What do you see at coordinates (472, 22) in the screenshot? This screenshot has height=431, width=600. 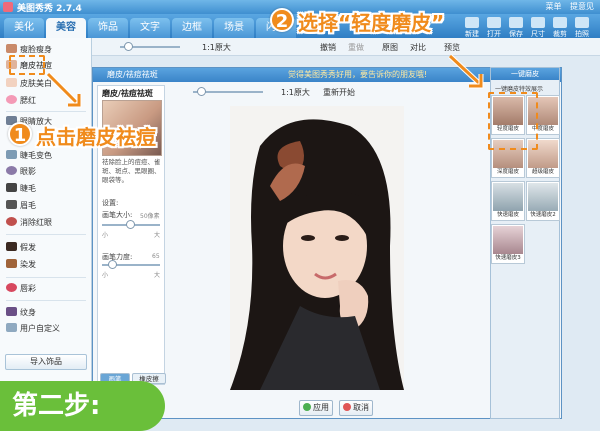 I see `new-icon` at bounding box center [472, 22].